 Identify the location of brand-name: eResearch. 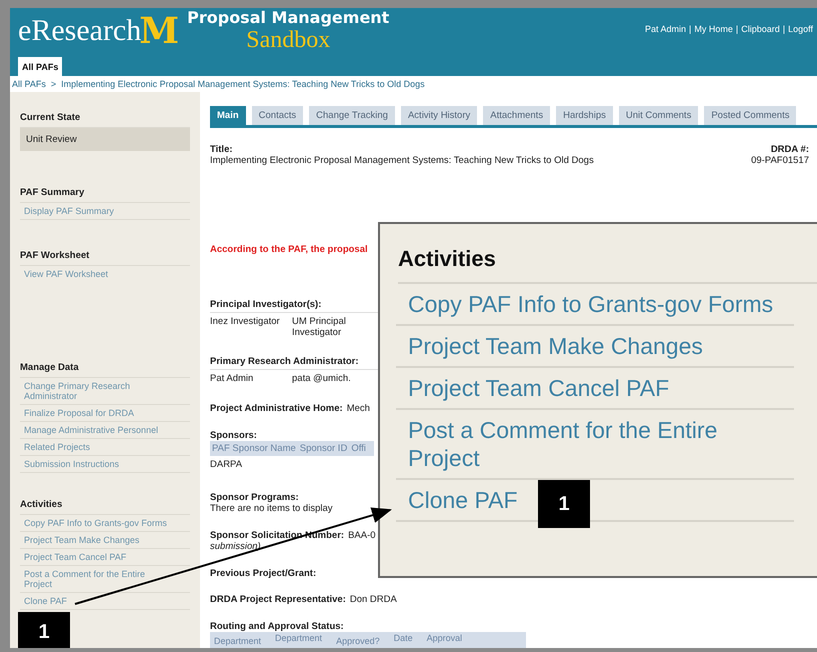
(80, 31).